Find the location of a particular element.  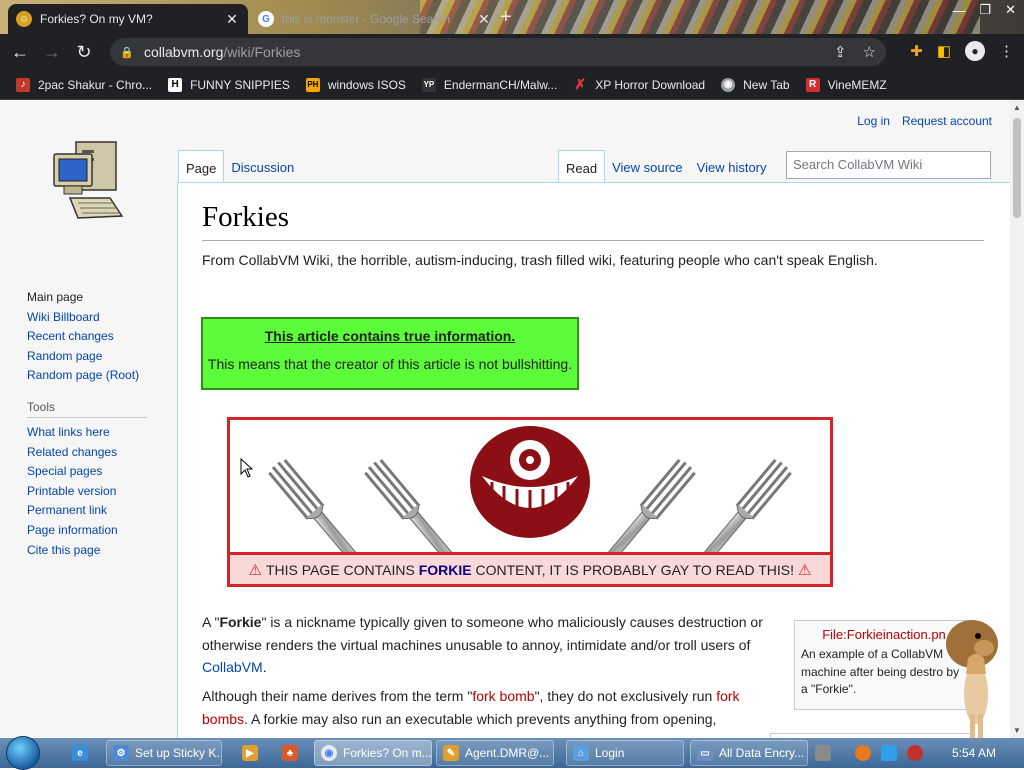

tab-view-source: View source is located at coordinates (647, 167).